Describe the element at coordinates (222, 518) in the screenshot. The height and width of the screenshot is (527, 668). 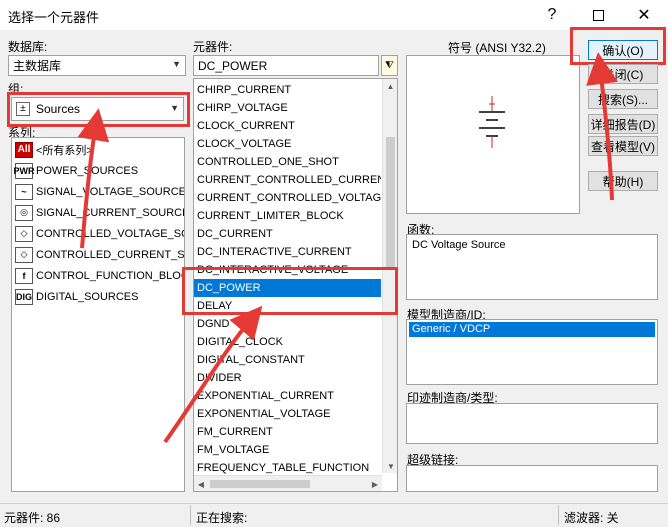
I see `searching-status: 正在搜索:` at that location.